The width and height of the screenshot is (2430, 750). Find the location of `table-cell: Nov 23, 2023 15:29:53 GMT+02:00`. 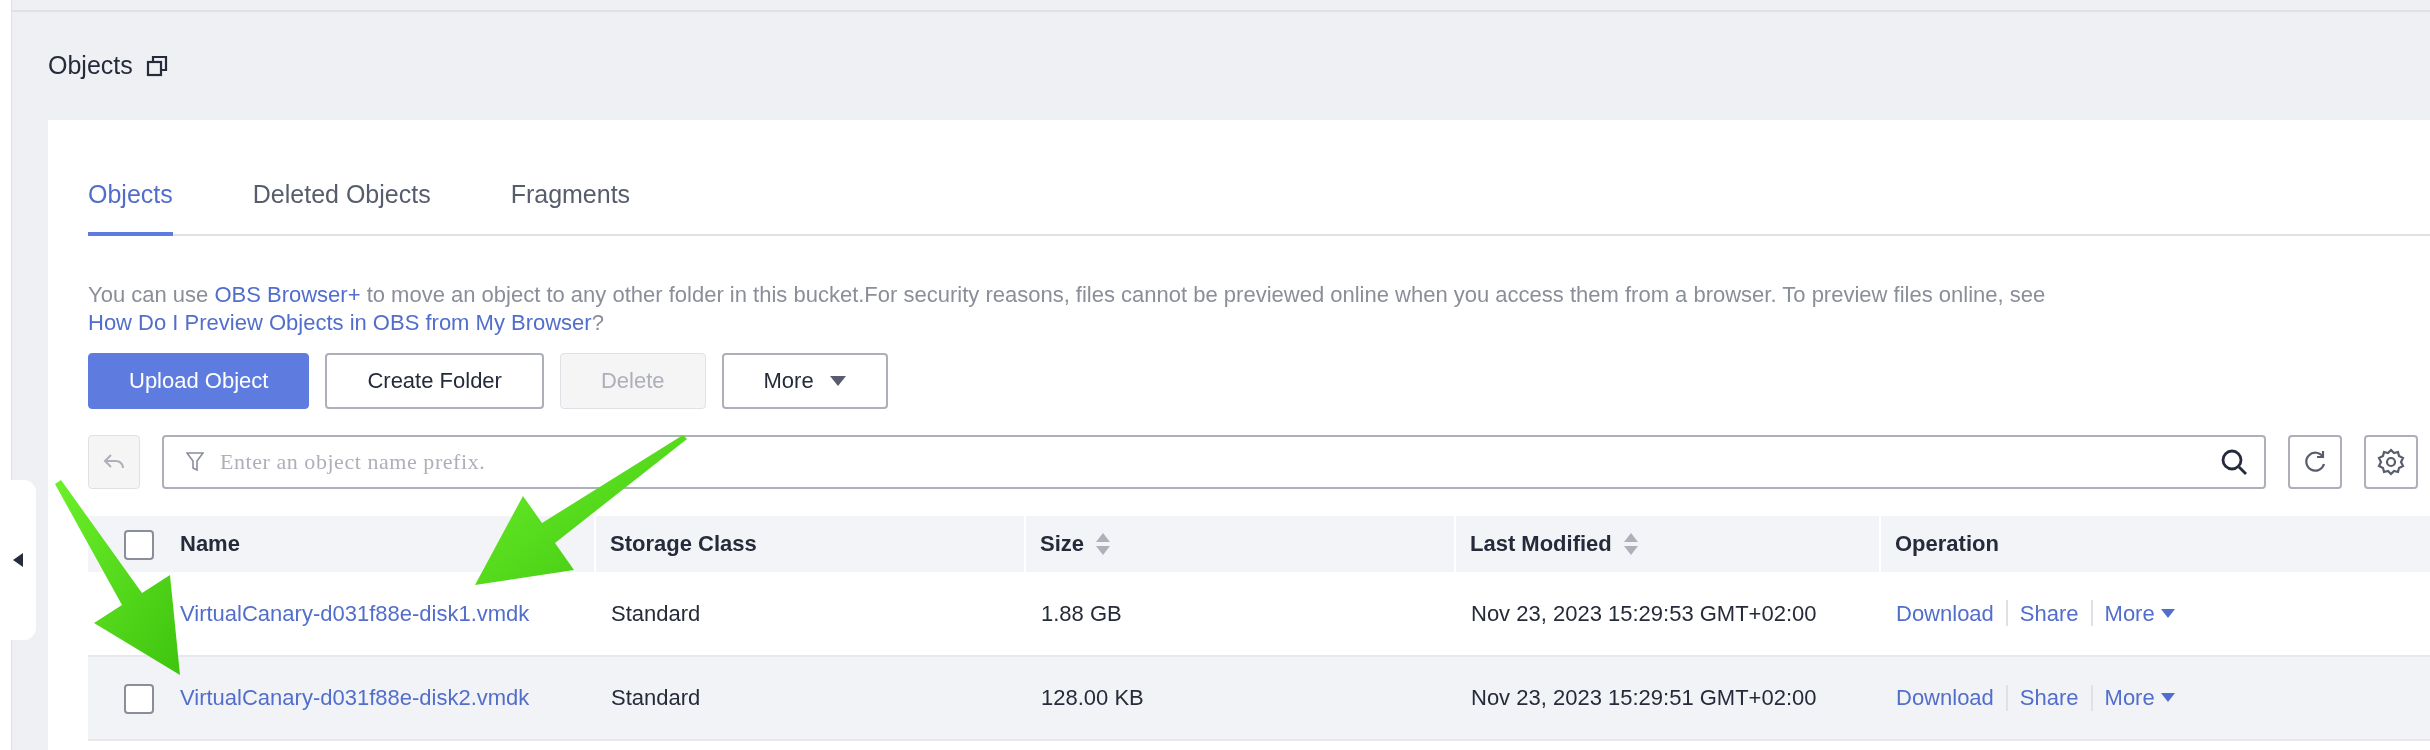

table-cell: Nov 23, 2023 15:29:53 GMT+02:00 is located at coordinates (1644, 613).